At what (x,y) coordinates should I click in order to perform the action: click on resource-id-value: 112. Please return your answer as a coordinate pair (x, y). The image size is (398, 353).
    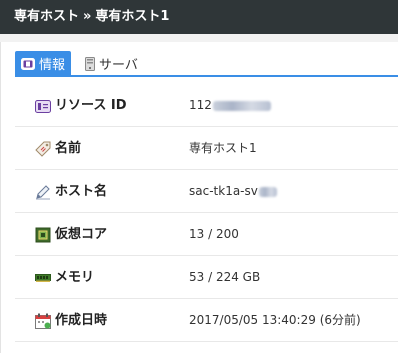
    Looking at the image, I should click on (230, 105).